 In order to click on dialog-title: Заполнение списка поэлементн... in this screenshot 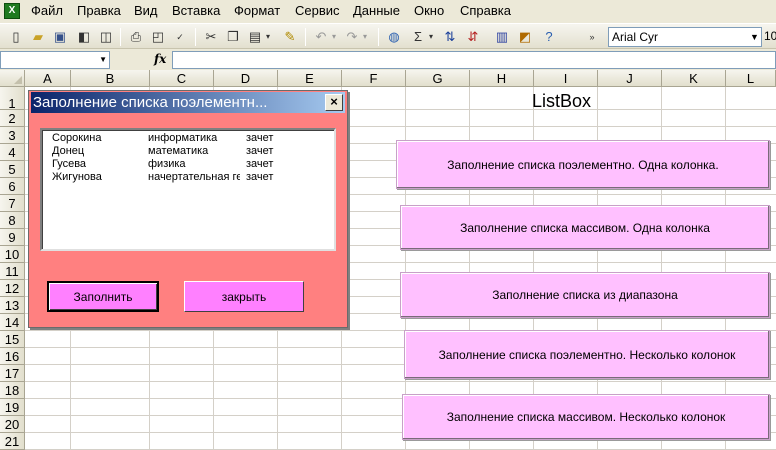, I will do `click(150, 102)`.